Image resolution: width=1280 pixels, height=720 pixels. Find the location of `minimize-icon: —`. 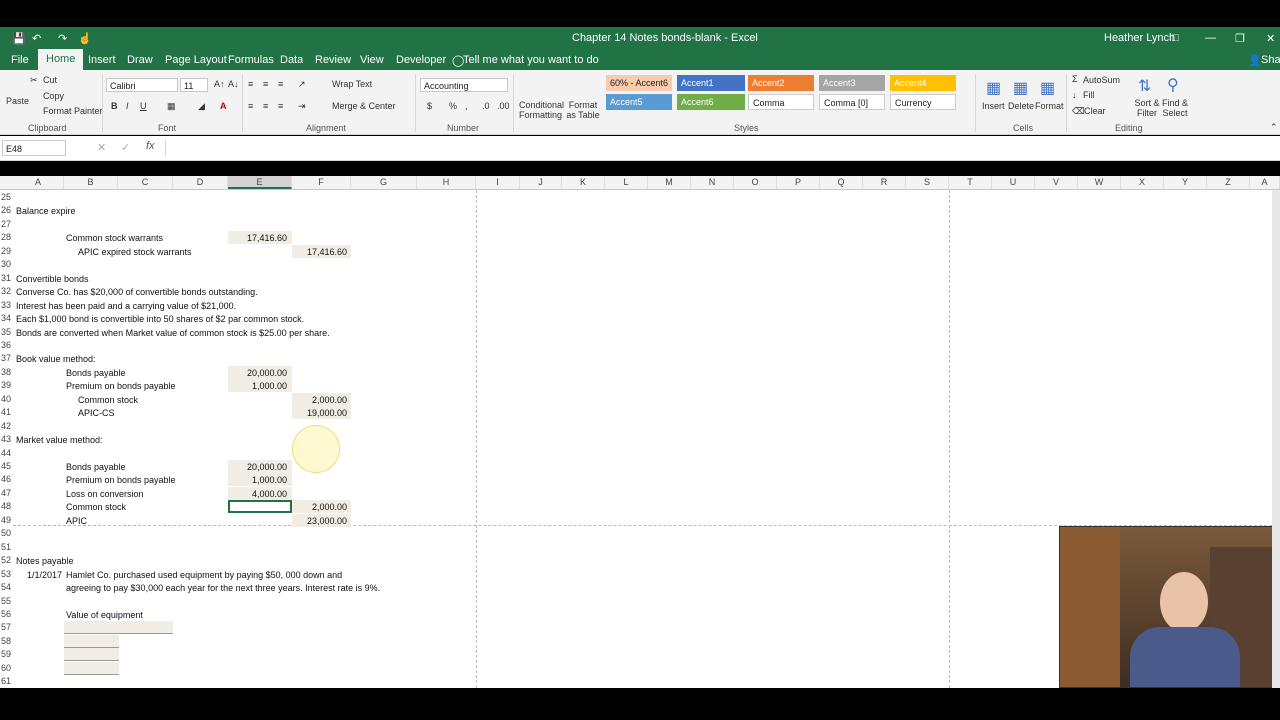

minimize-icon: — is located at coordinates (1210, 38).